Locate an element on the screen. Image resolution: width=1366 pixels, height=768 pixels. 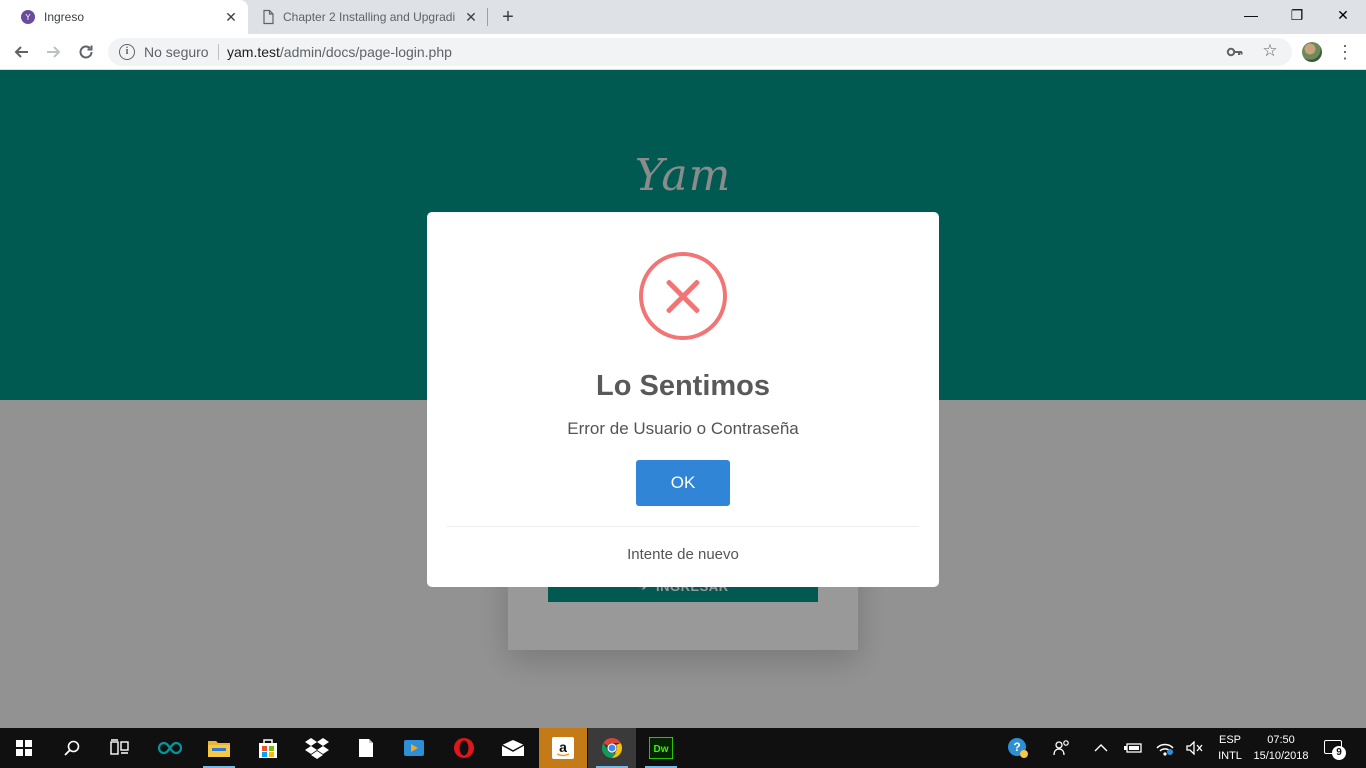
svg-text: Y is located at coordinates (28, 17).